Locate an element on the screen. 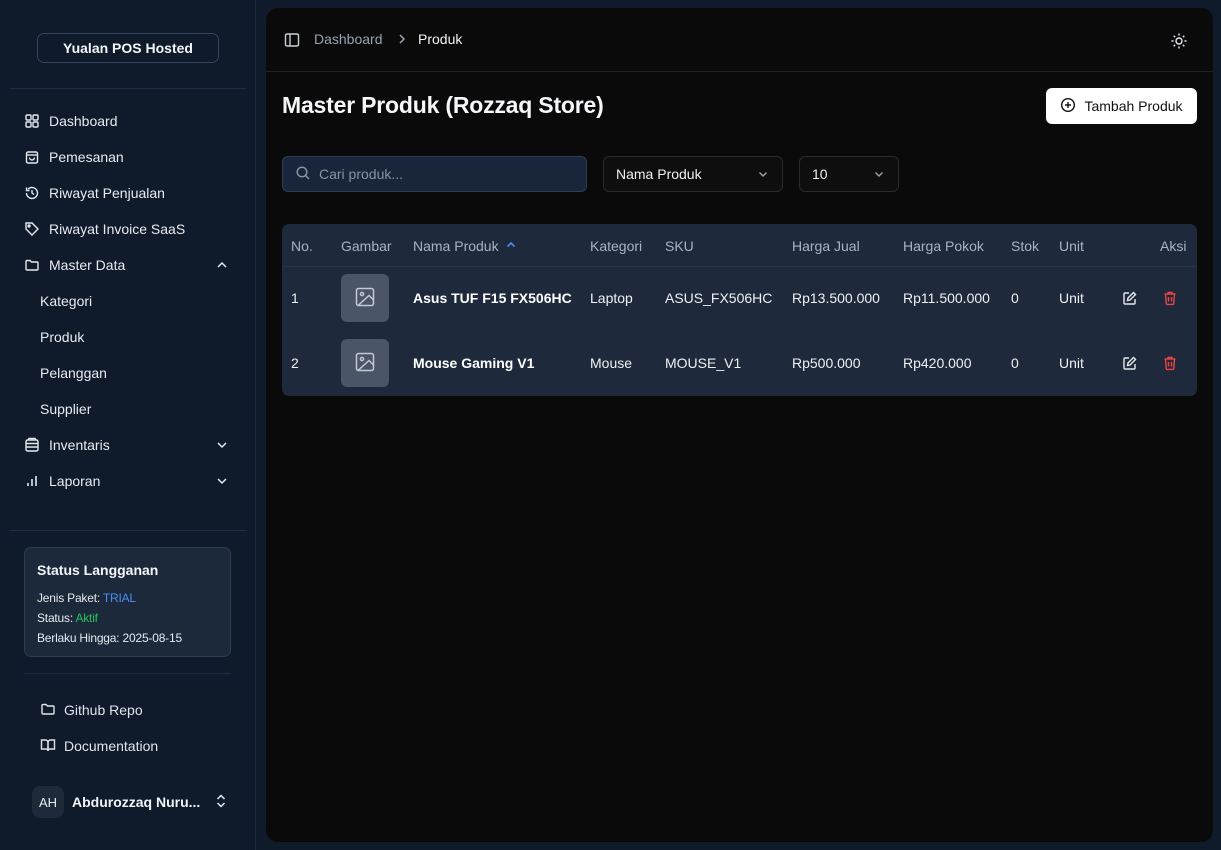  cell-product-name: Mouse Gaming V1 is located at coordinates (474, 363).